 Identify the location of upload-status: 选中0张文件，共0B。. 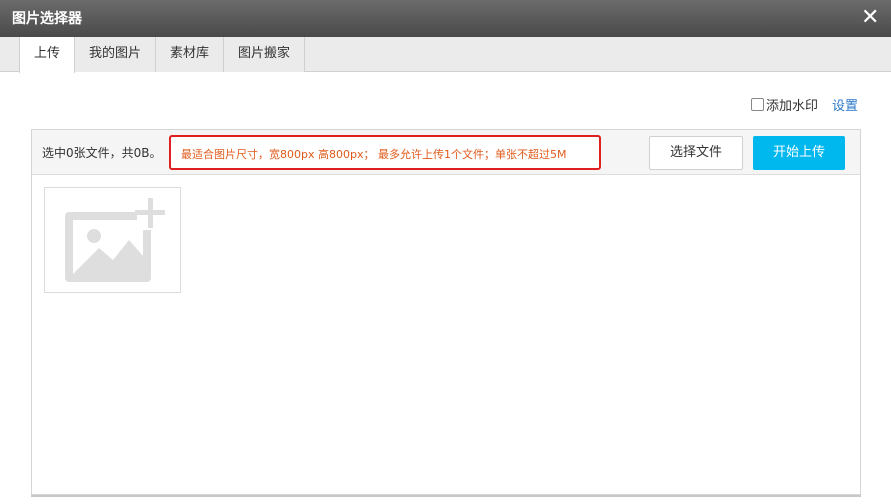
(102, 153).